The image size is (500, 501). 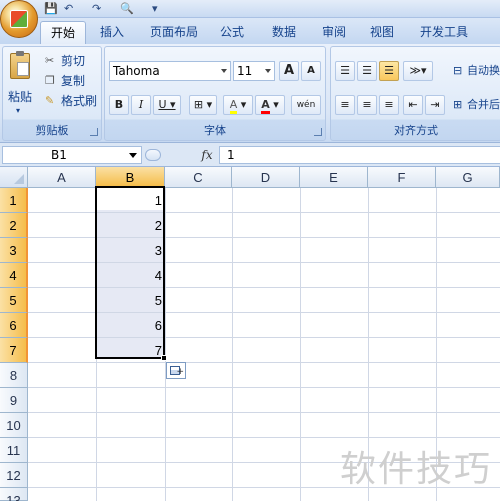 I want to click on tab-view: 视图, so click(x=382, y=32).